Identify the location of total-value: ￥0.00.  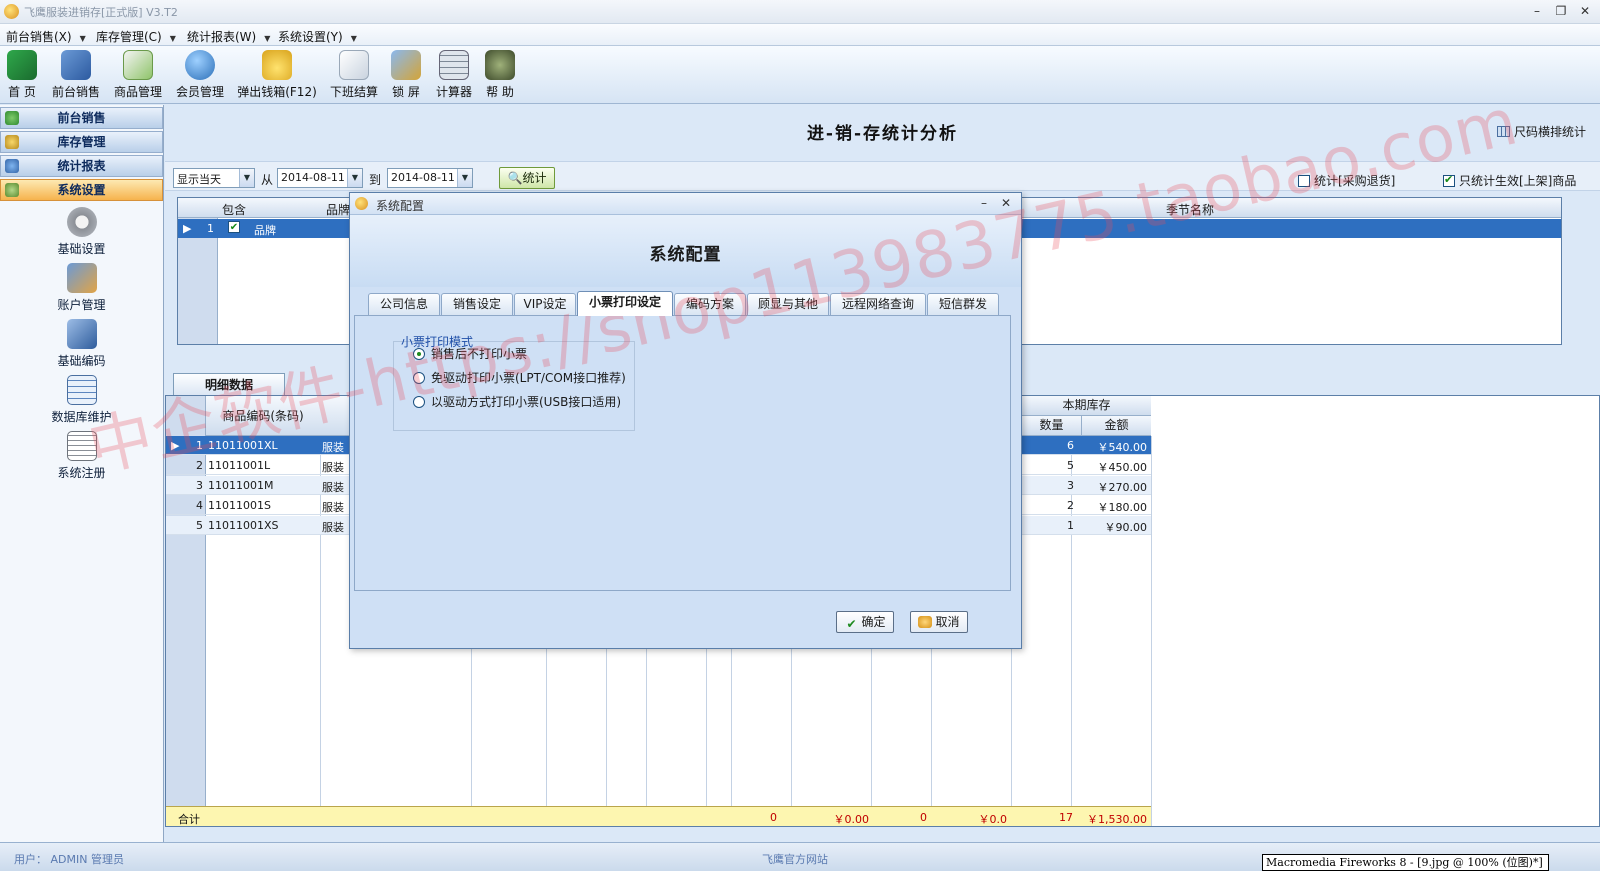
(851, 819).